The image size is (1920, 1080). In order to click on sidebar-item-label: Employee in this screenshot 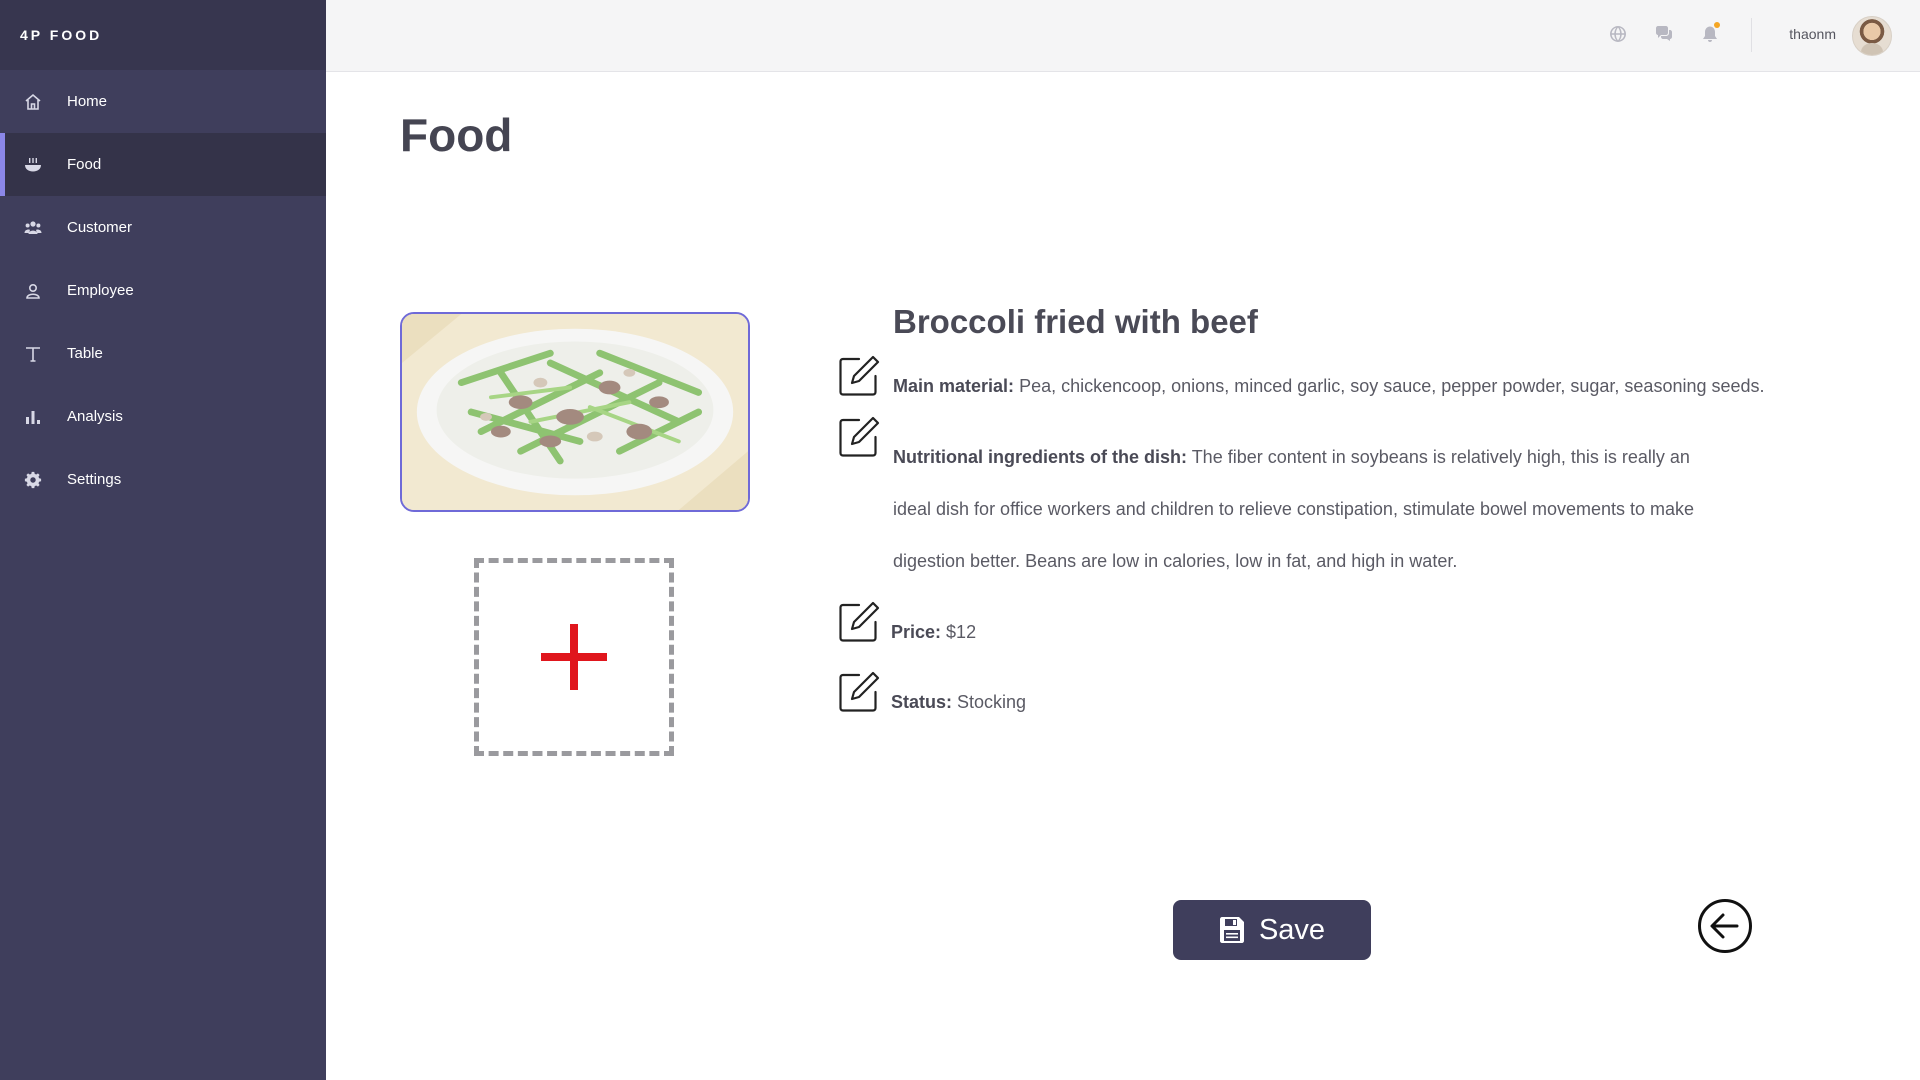, I will do `click(100, 290)`.